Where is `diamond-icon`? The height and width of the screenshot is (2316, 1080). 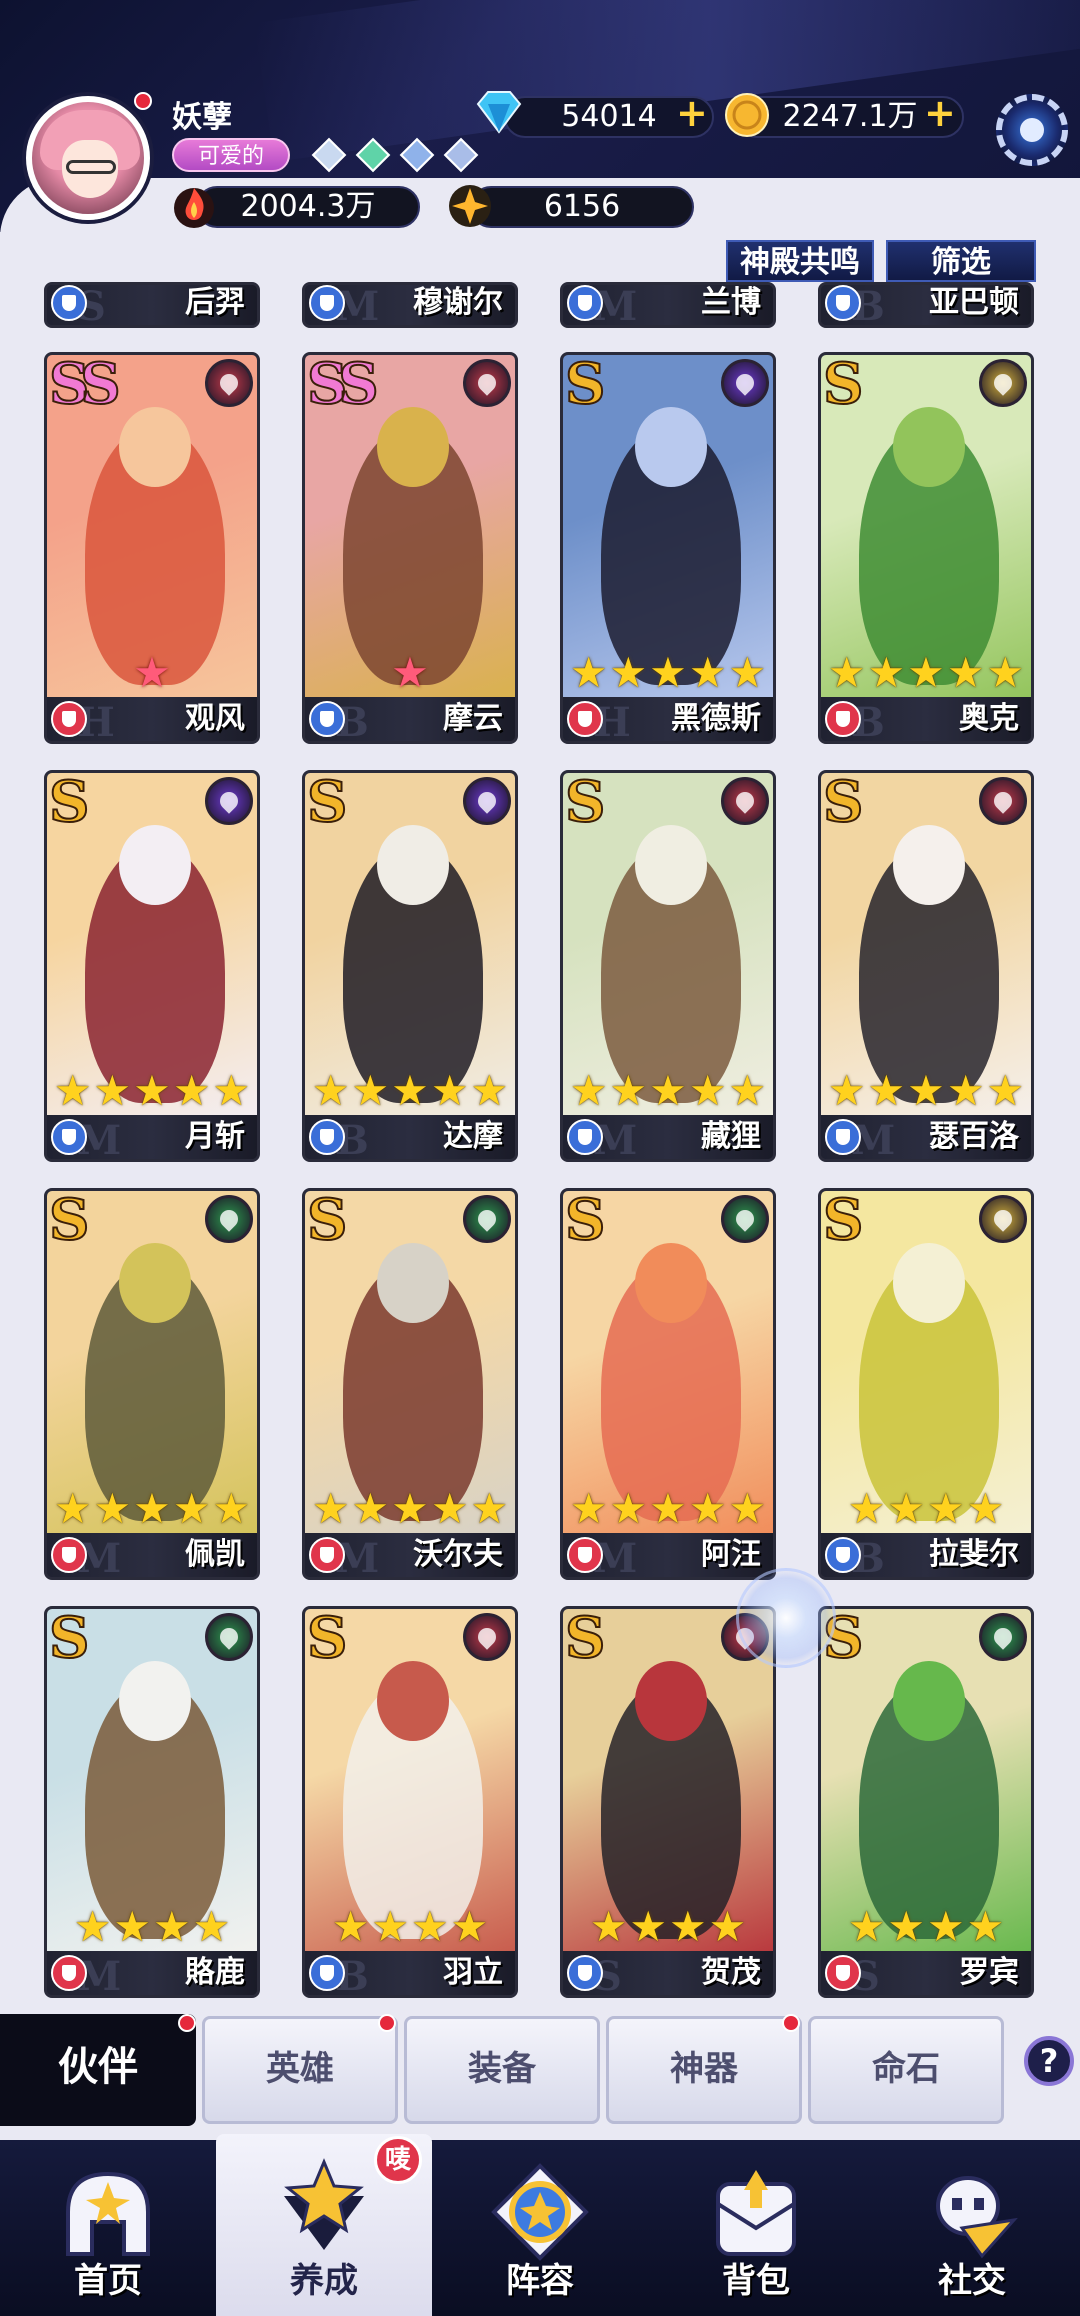
diamond-icon is located at coordinates (499, 112).